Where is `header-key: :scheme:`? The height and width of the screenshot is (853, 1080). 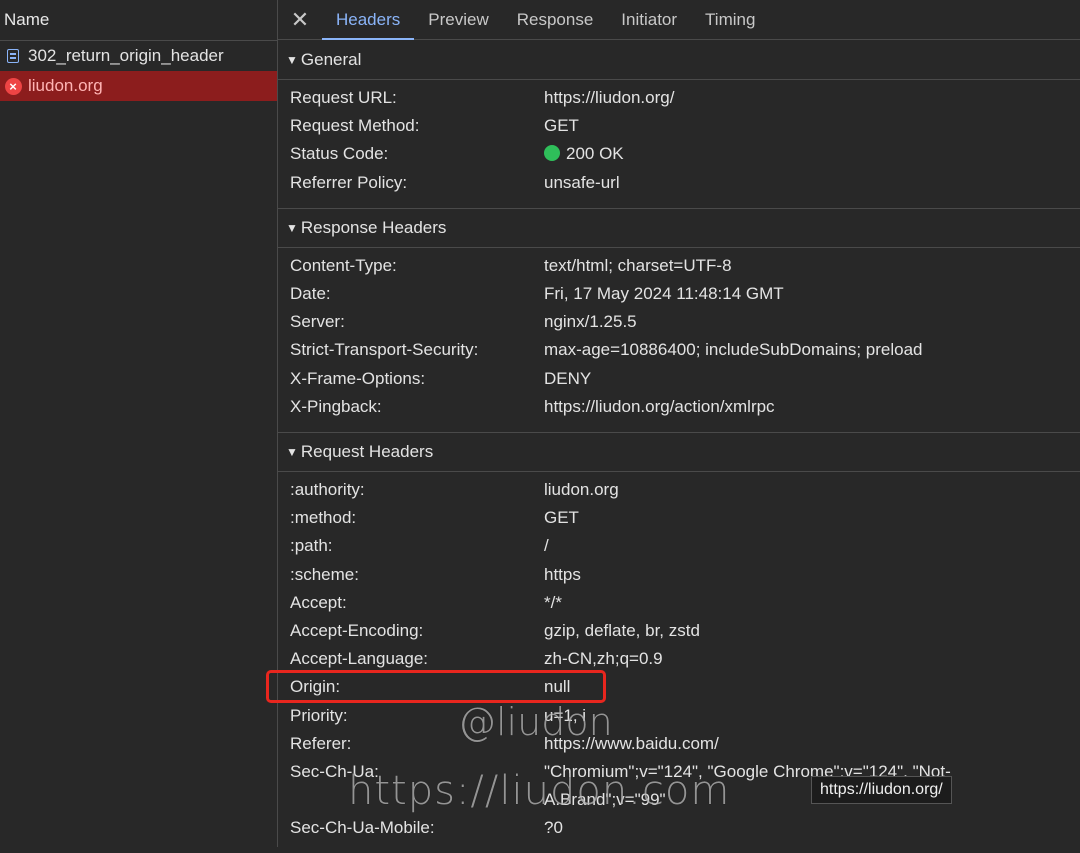
header-key: :scheme: is located at coordinates (324, 574).